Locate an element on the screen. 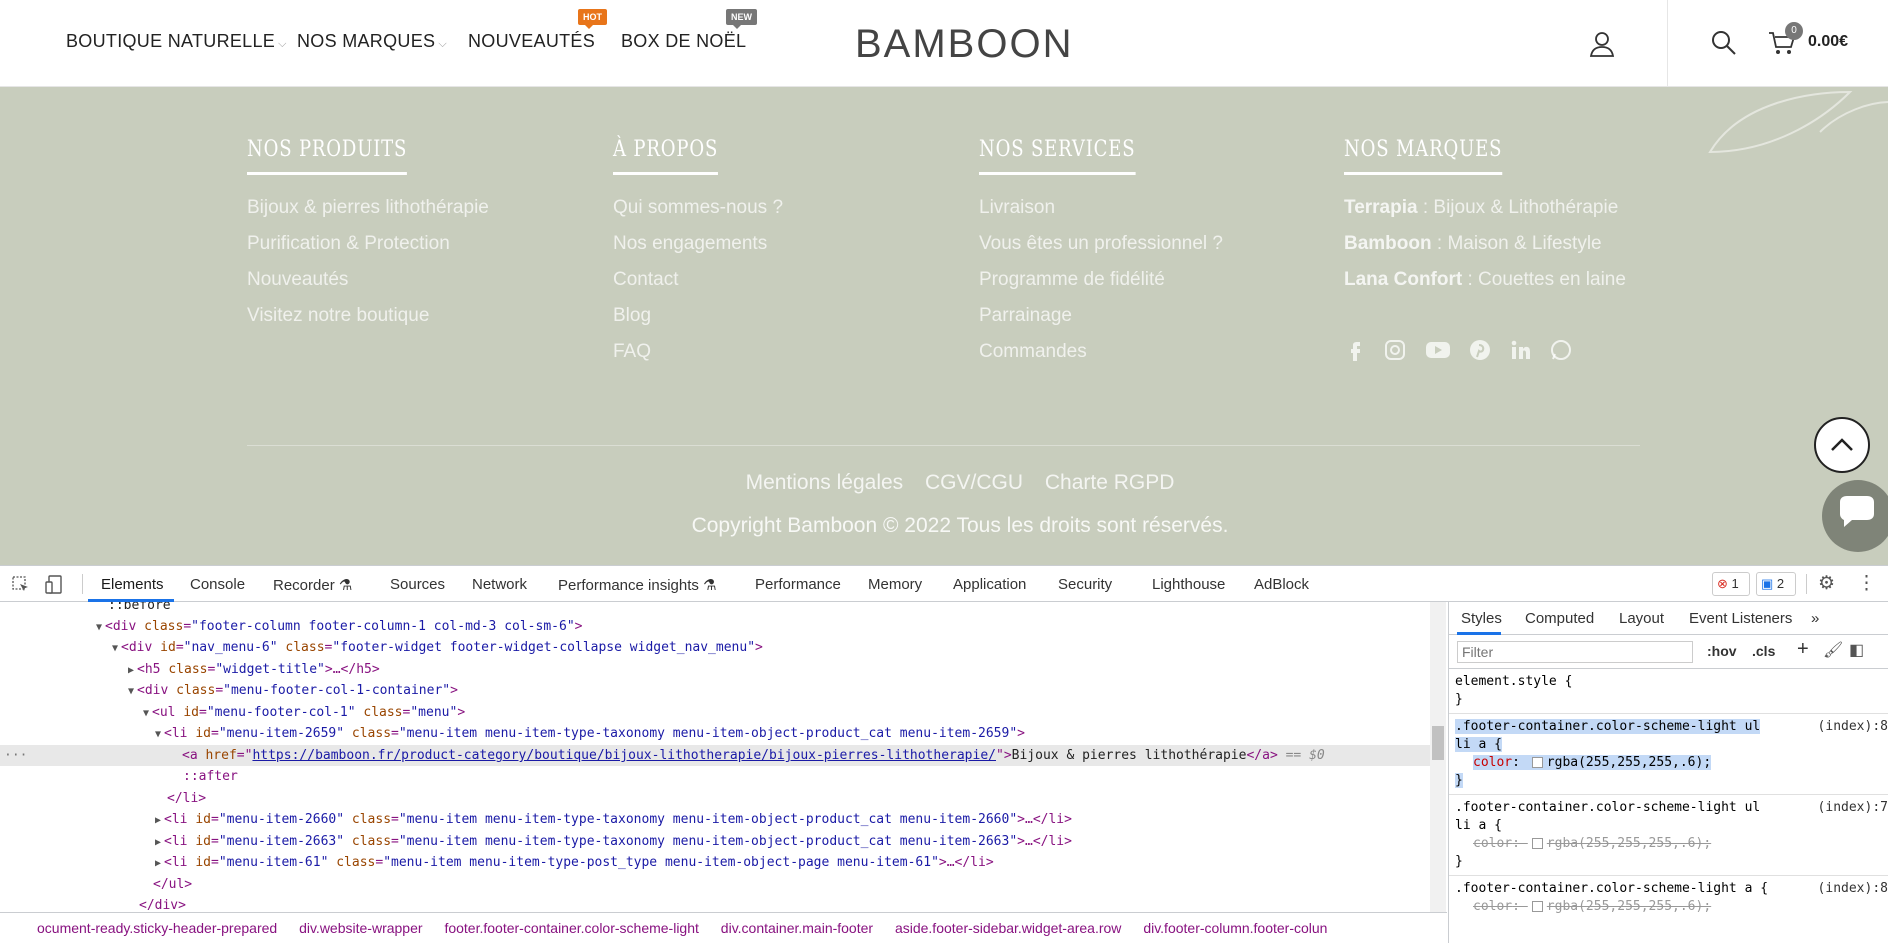 The height and width of the screenshot is (943, 1888). footer-link: FAQ is located at coordinates (698, 359).